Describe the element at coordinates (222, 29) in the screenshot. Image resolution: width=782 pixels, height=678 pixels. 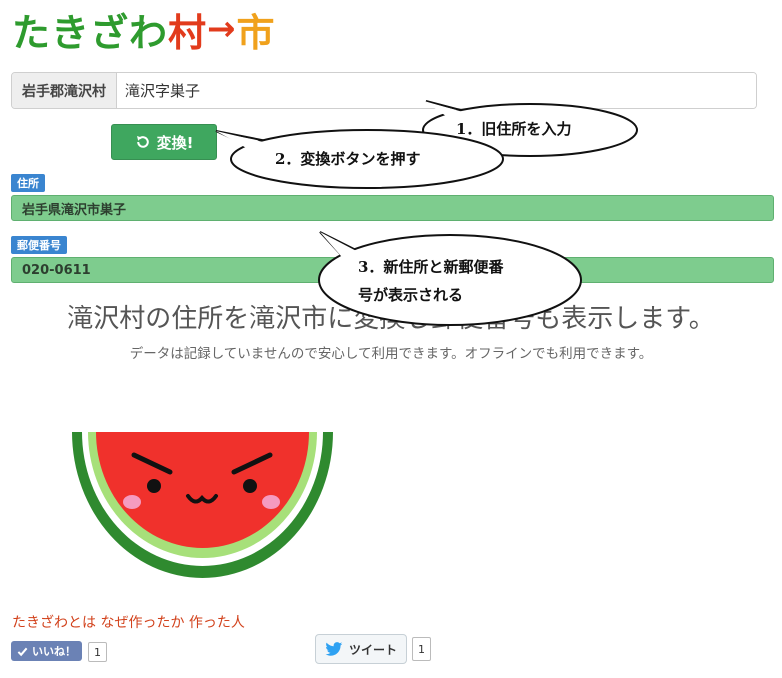
I see `logo-arrow: →` at that location.